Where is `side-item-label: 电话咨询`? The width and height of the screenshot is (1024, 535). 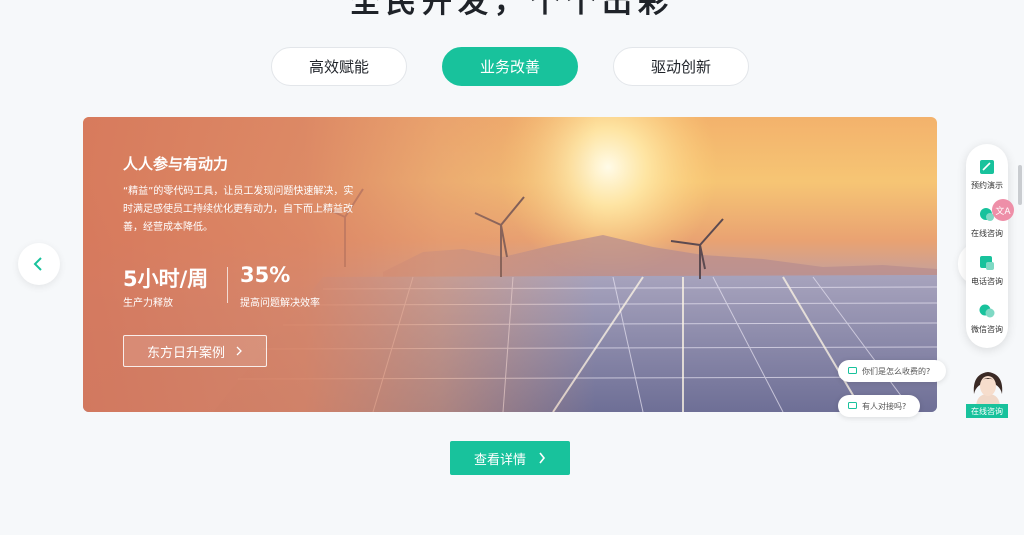 side-item-label: 电话咨询 is located at coordinates (987, 281).